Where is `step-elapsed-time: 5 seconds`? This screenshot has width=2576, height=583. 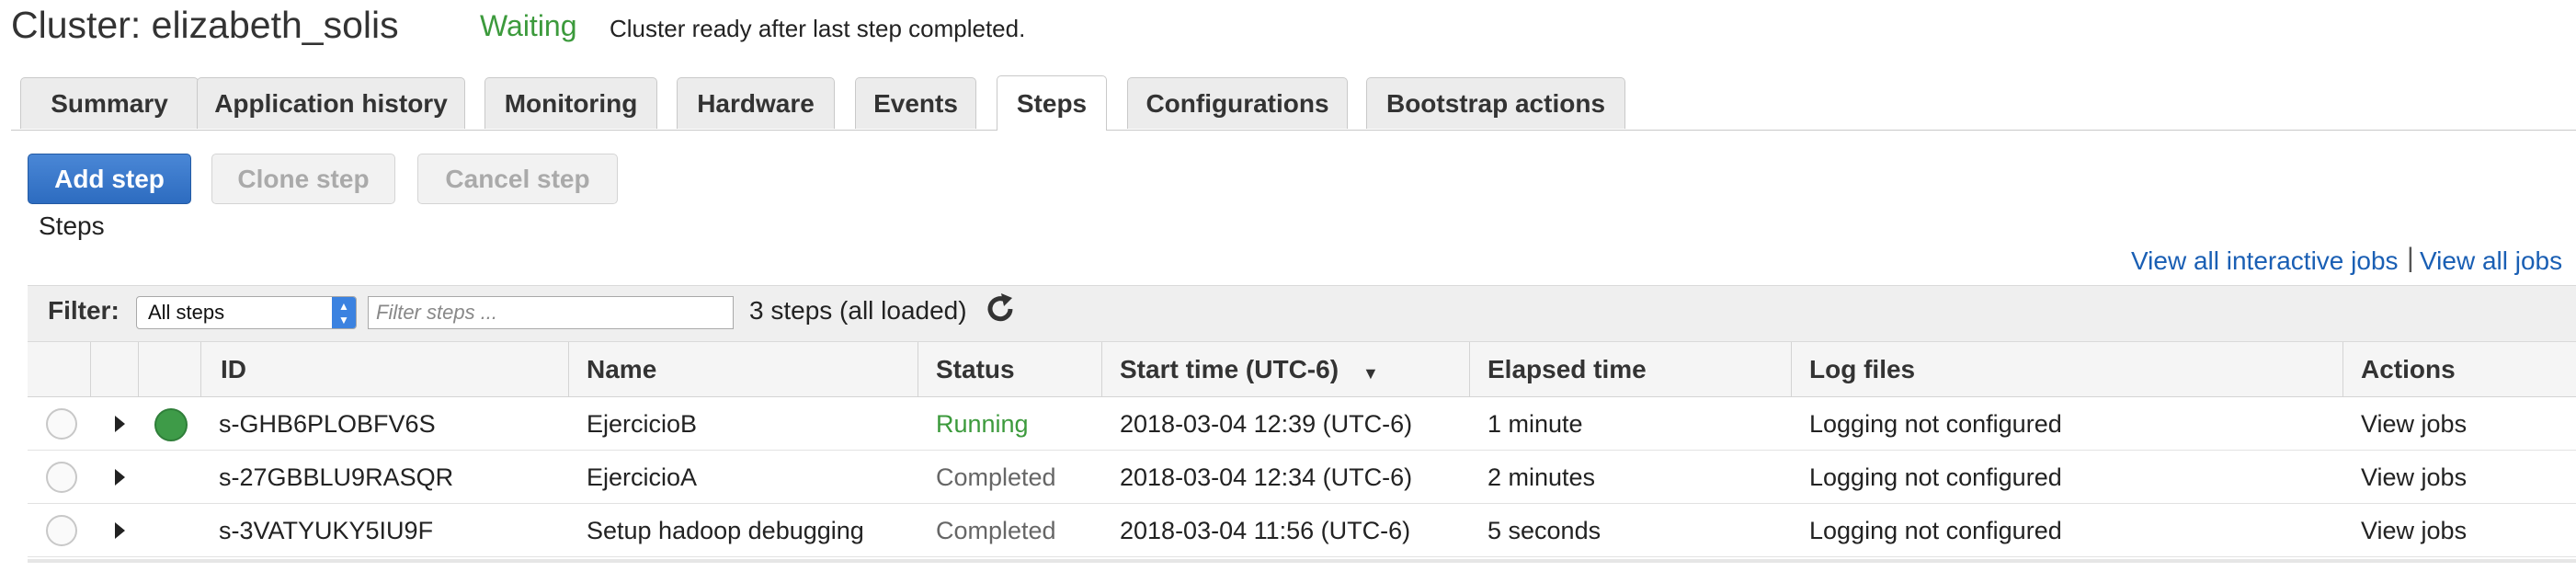
step-elapsed-time: 5 seconds is located at coordinates (1544, 530).